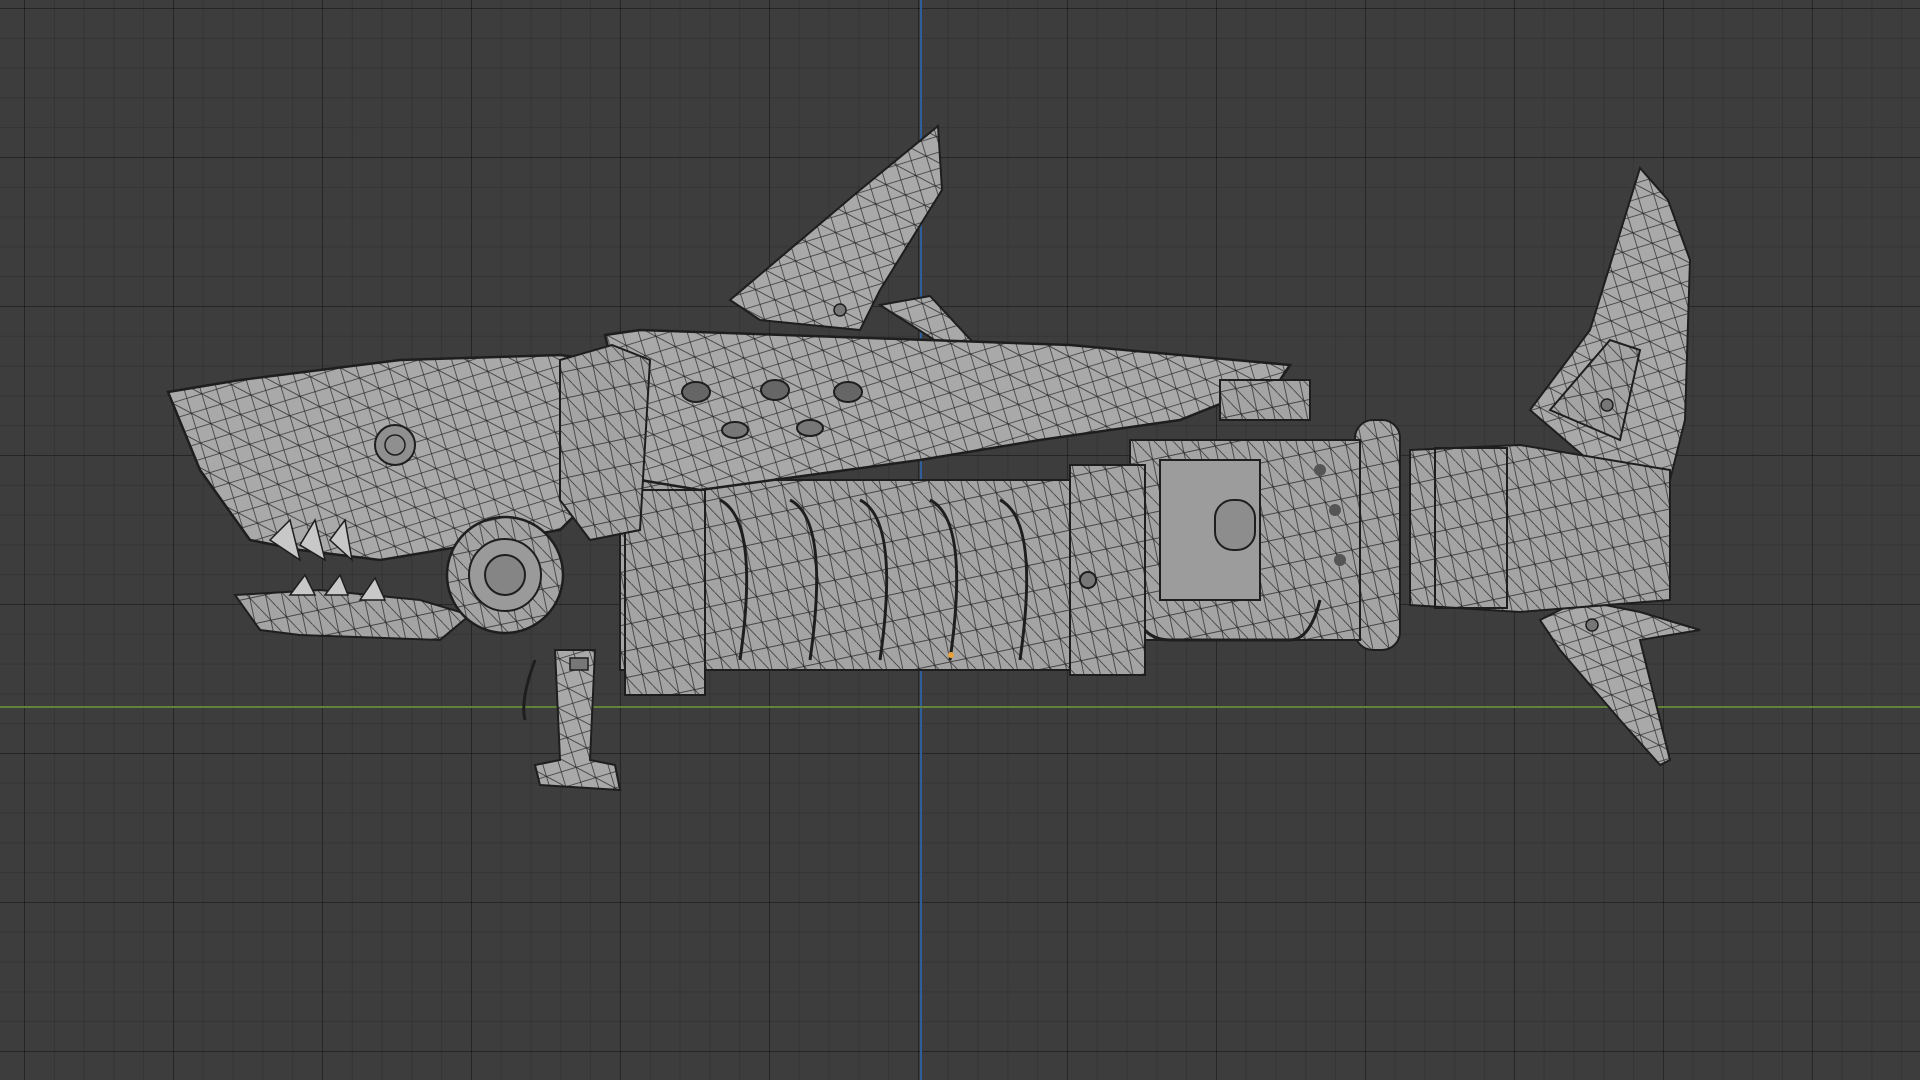 This screenshot has height=1080, width=1920. I want to click on grip-handle, so click(572, 720).